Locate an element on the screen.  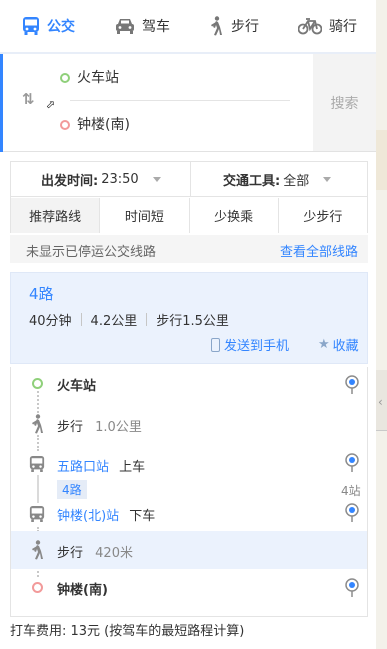
origin-input: 火车站 is located at coordinates (182, 78).